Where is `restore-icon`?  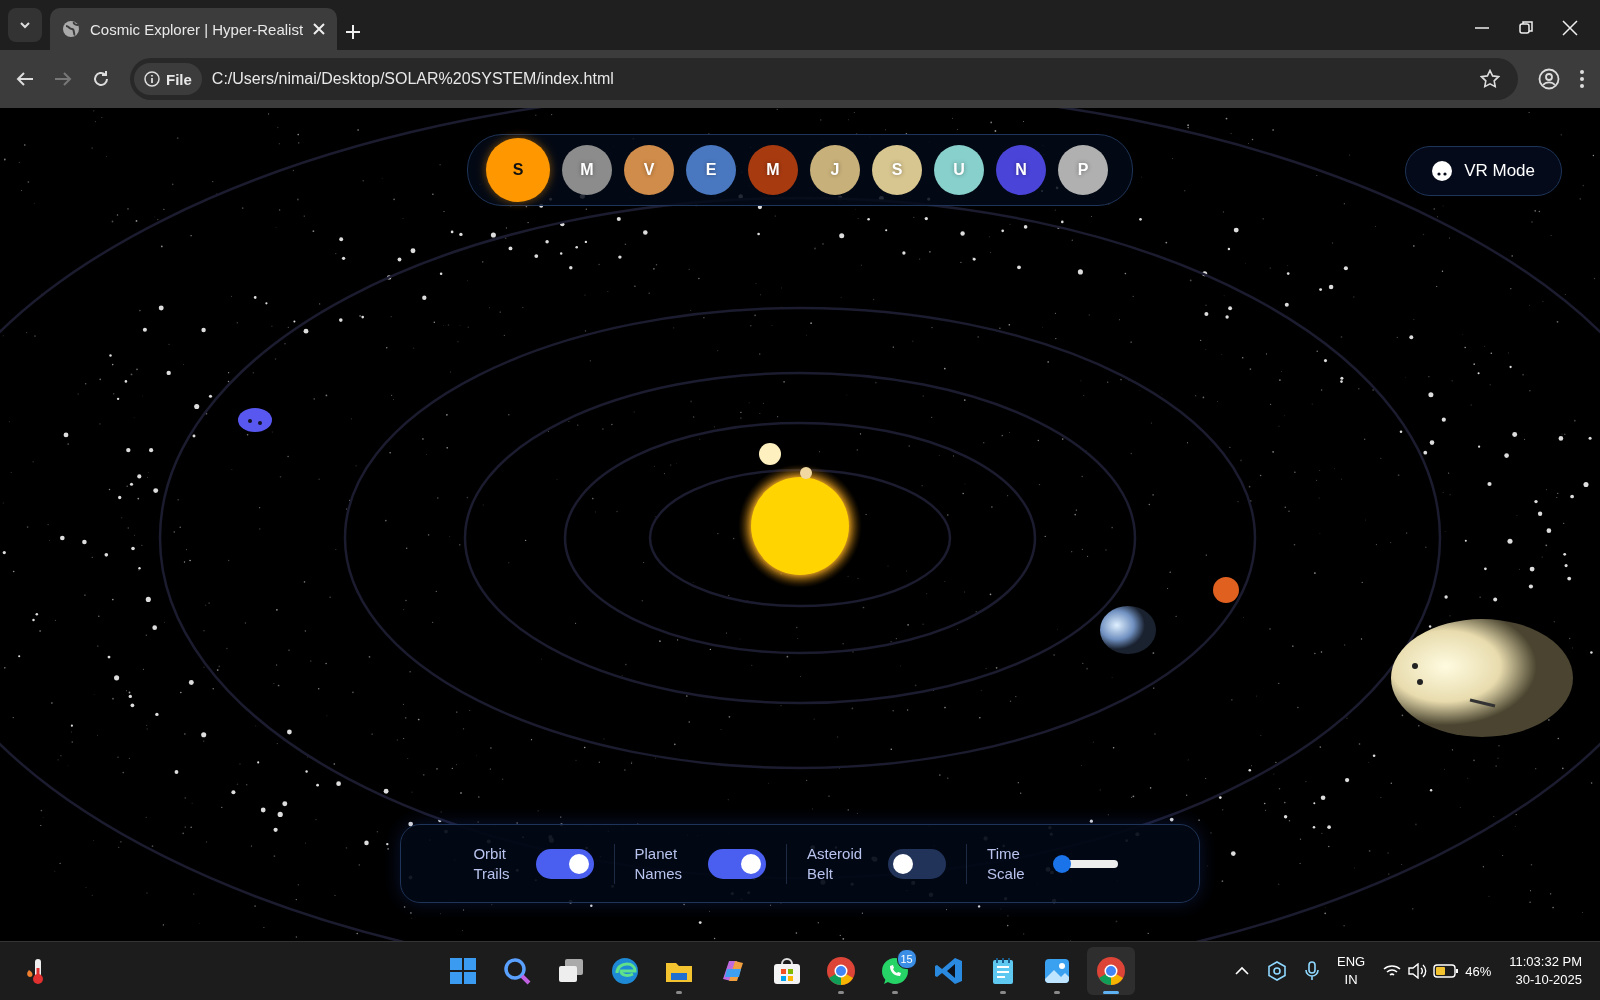 restore-icon is located at coordinates (1526, 28).